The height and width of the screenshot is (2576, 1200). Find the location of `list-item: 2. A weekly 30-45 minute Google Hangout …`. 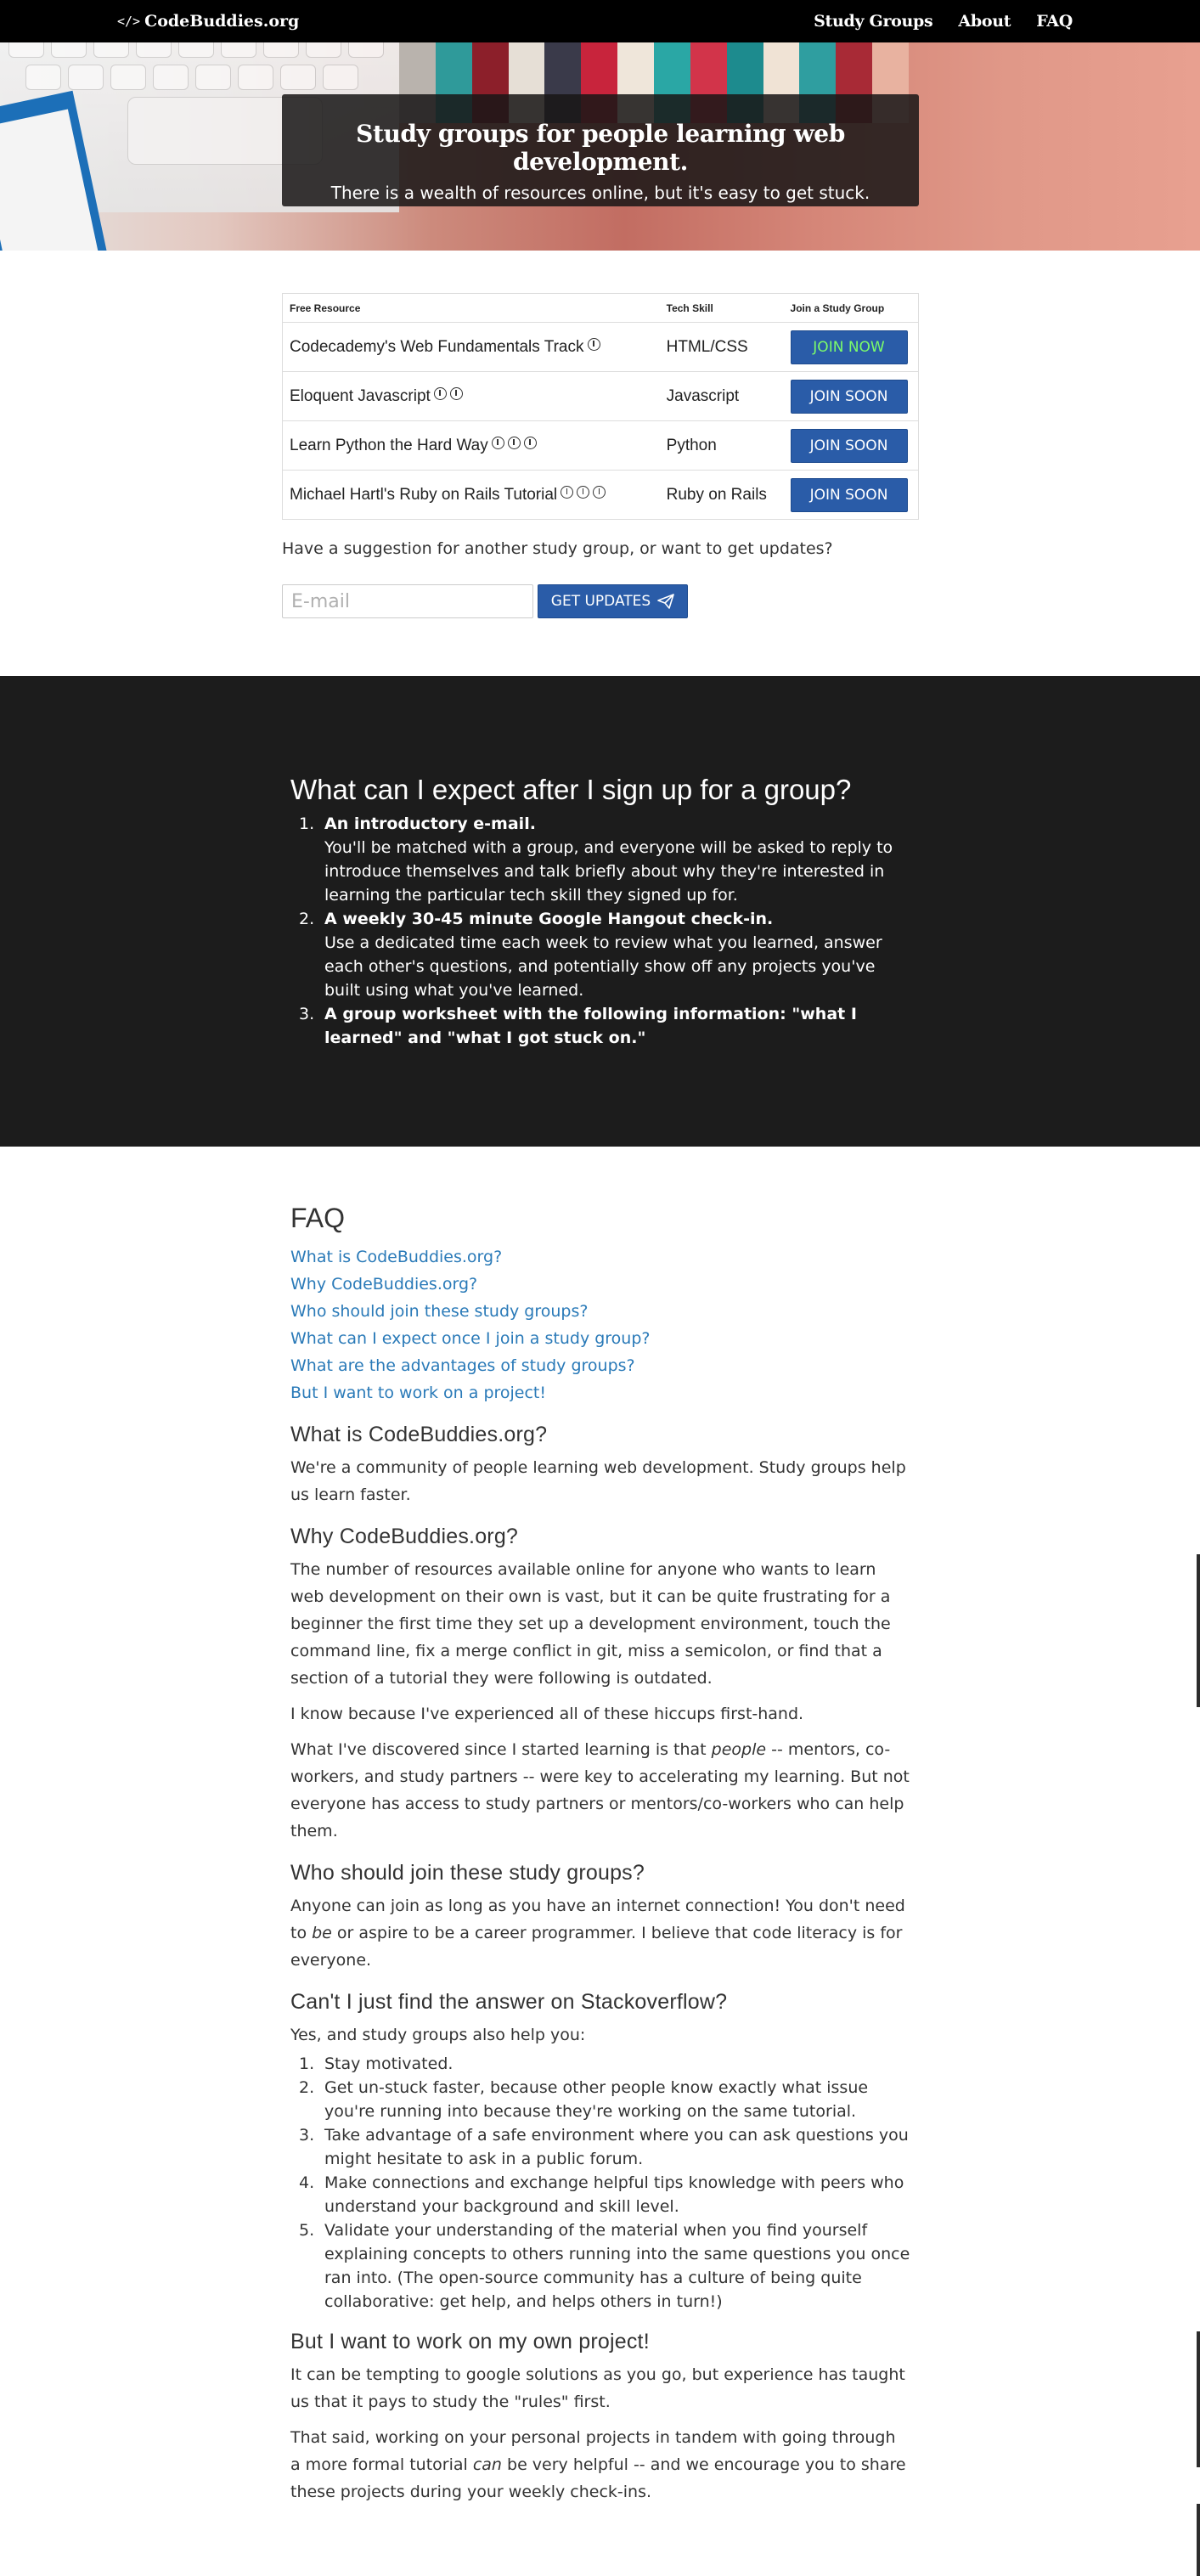

list-item: 2. A weekly 30-45 minute Google Hangout … is located at coordinates (600, 954).